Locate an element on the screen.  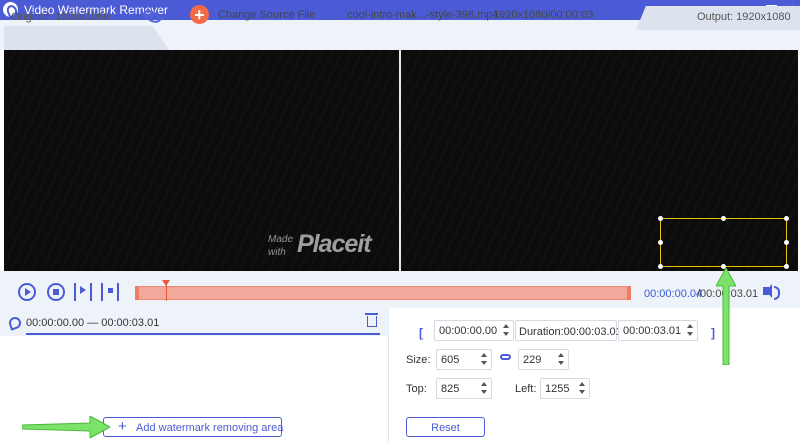
reset-button: Reset is located at coordinates (445, 427).